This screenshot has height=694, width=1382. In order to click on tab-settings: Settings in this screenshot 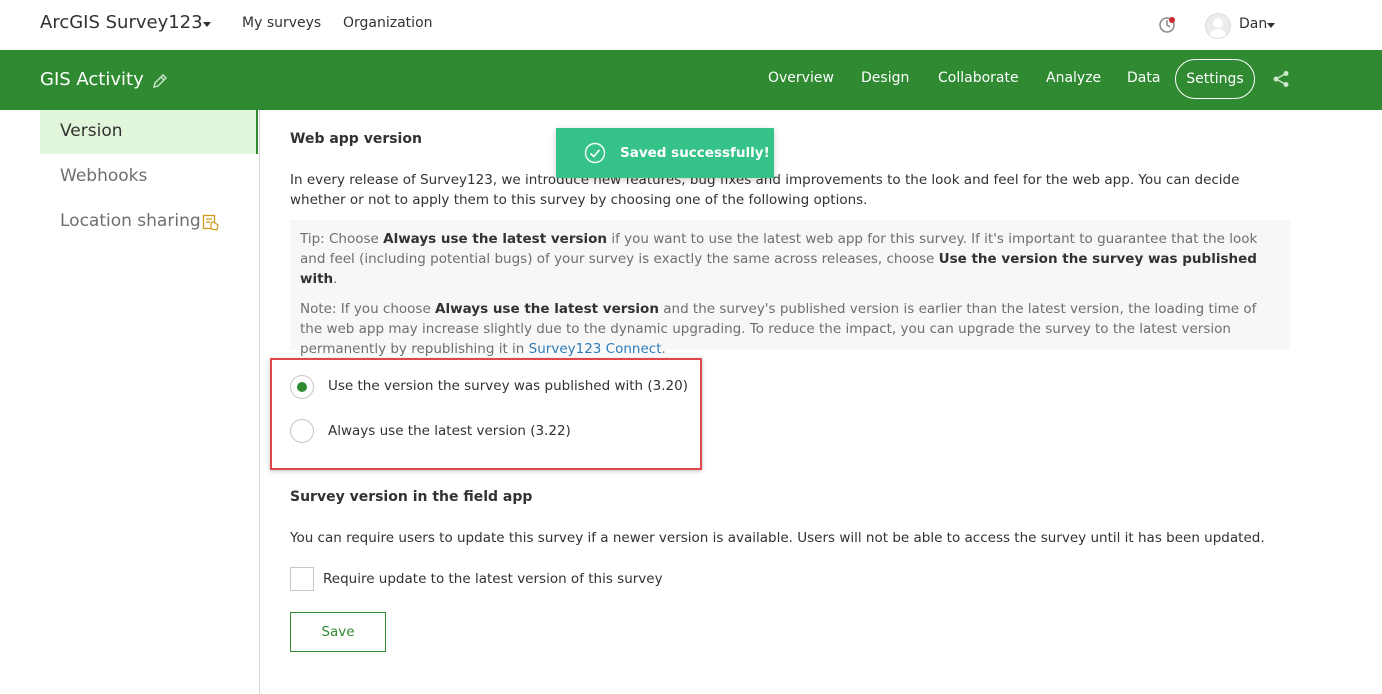, I will do `click(1215, 79)`.